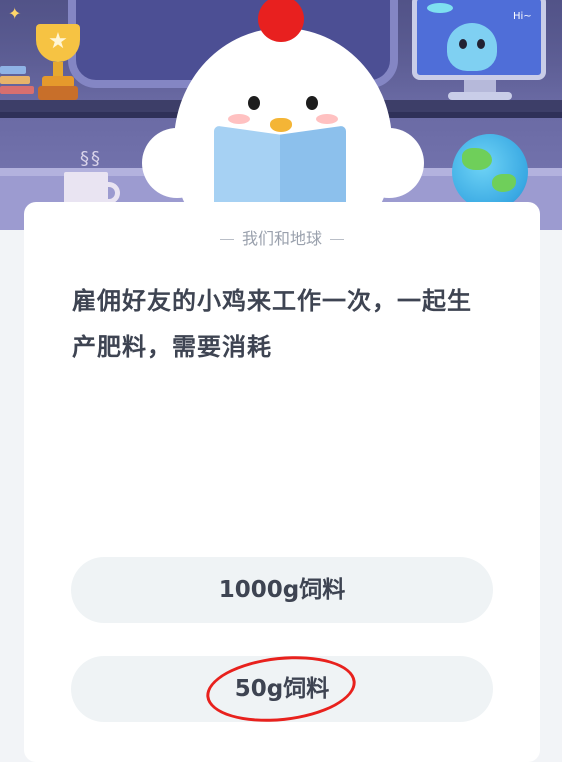 This screenshot has height=762, width=562. Describe the element at coordinates (522, 16) in the screenshot. I see `monitor-greeting: Hi~` at that location.